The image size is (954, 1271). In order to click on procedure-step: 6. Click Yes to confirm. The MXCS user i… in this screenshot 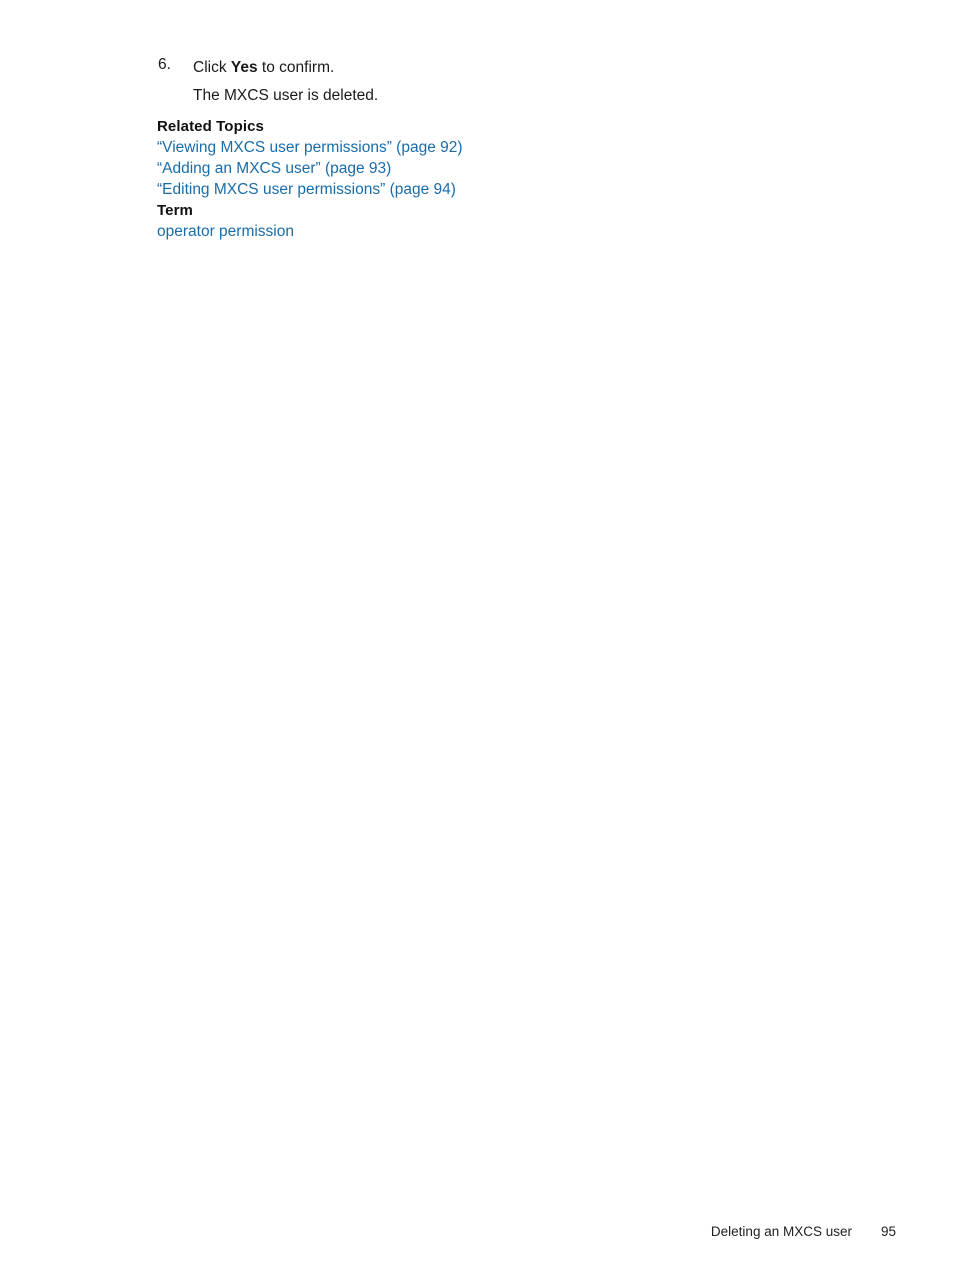, I will do `click(478, 82)`.